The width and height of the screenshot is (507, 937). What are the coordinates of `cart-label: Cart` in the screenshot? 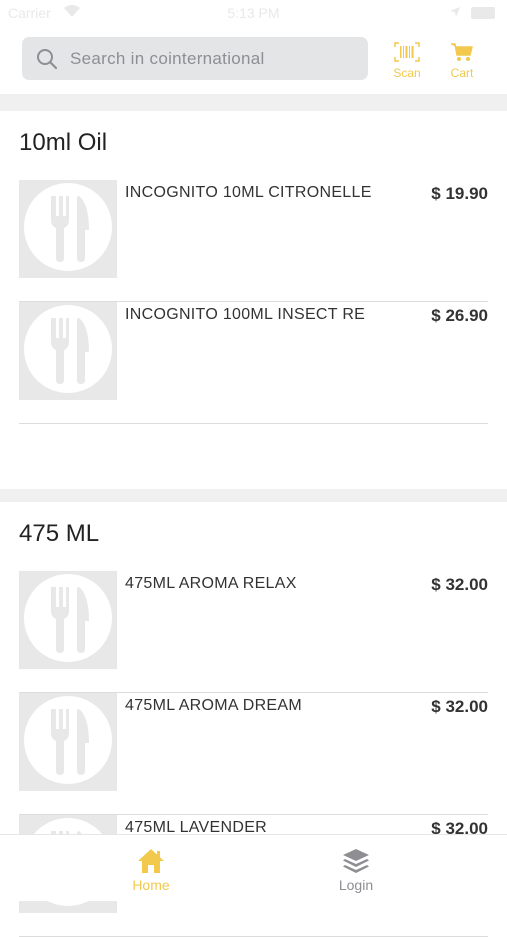 It's located at (462, 73).